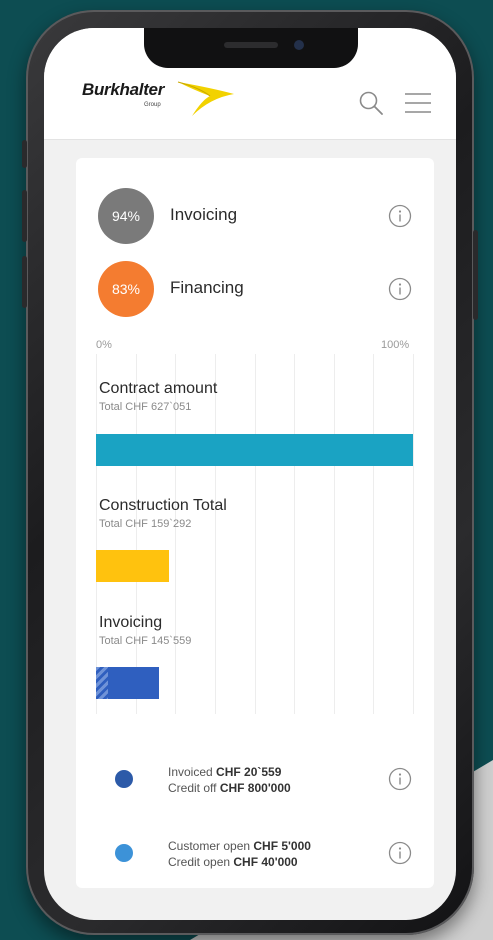 The image size is (493, 940). What do you see at coordinates (163, 505) in the screenshot?
I see `construction-total-title: Construction Total` at bounding box center [163, 505].